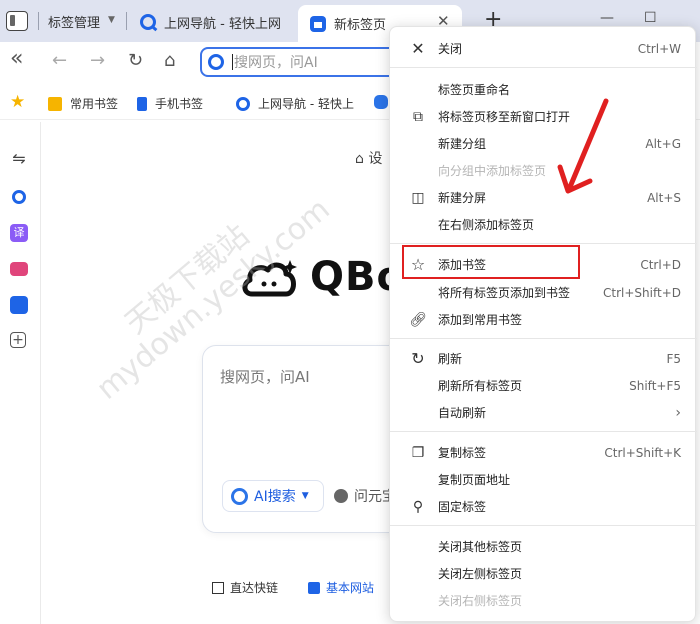 Image resolution: width=700 pixels, height=624 pixels. Describe the element at coordinates (583, 146) in the screenshot. I see `annotation-arrow-icon` at that location.